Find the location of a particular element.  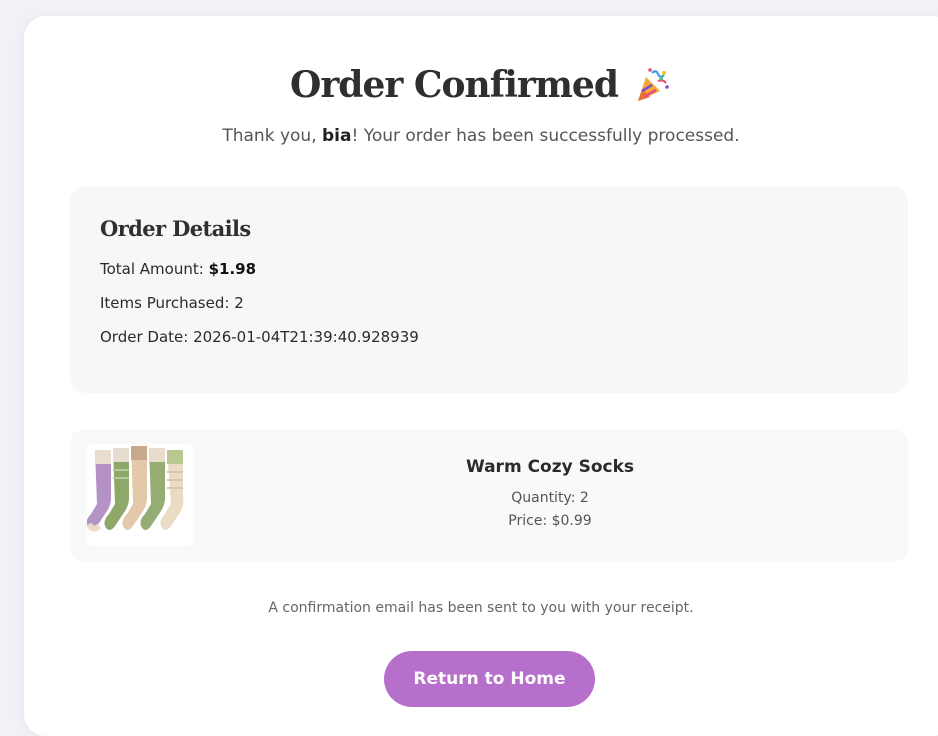

return-home-button: Return to Home is located at coordinates (489, 679).